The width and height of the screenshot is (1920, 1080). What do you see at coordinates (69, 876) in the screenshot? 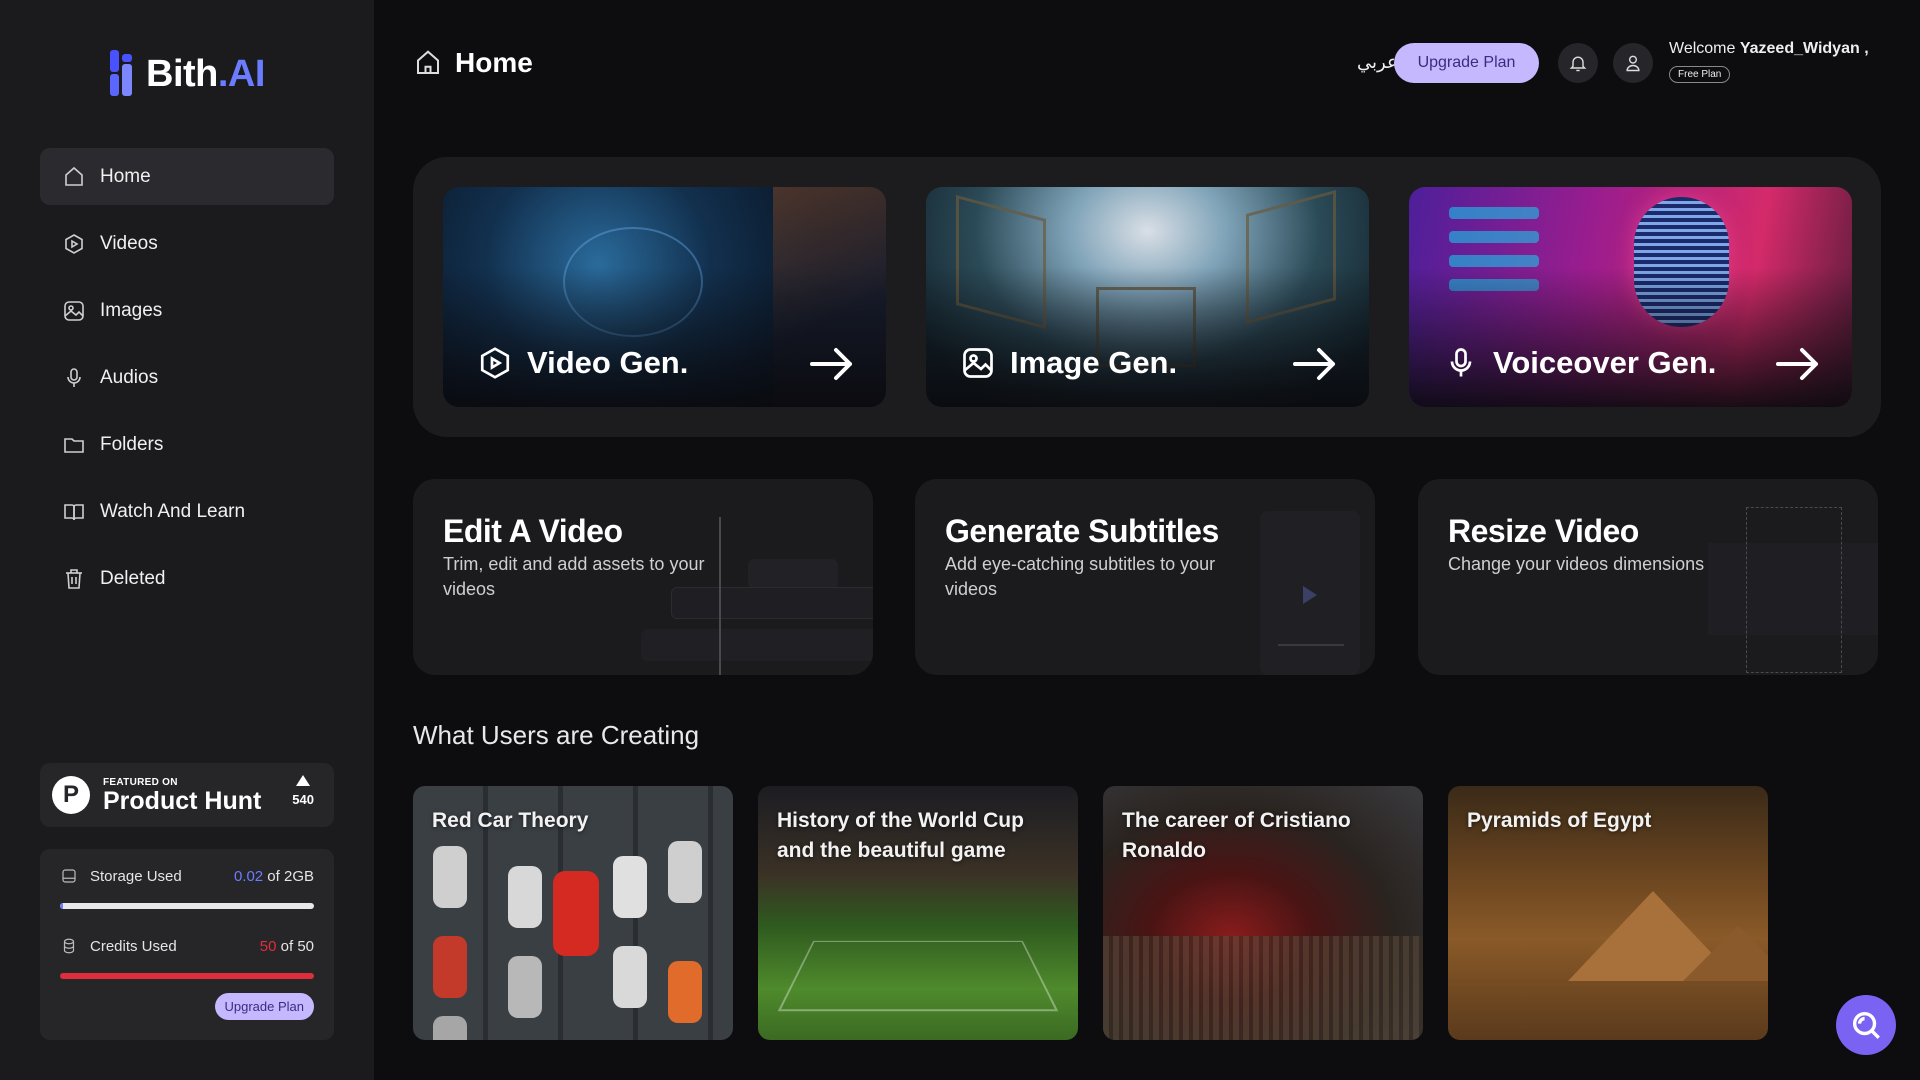
I see `storage-icon` at bounding box center [69, 876].